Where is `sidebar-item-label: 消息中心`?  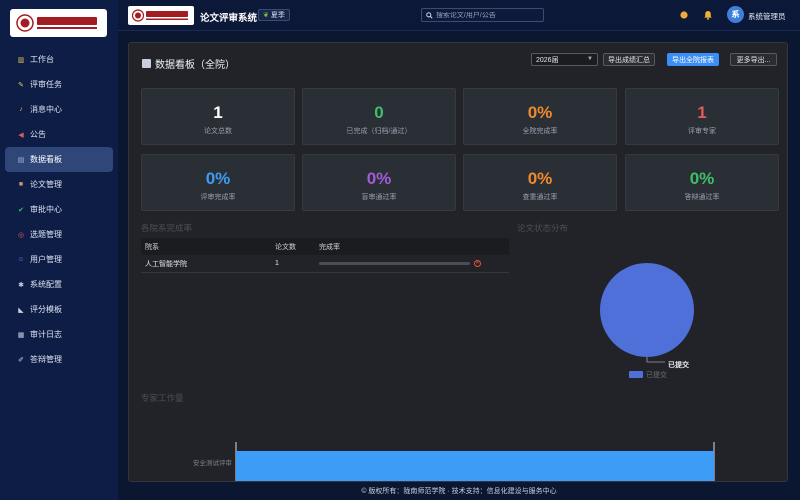
sidebar-item-label: 消息中心 is located at coordinates (46, 109).